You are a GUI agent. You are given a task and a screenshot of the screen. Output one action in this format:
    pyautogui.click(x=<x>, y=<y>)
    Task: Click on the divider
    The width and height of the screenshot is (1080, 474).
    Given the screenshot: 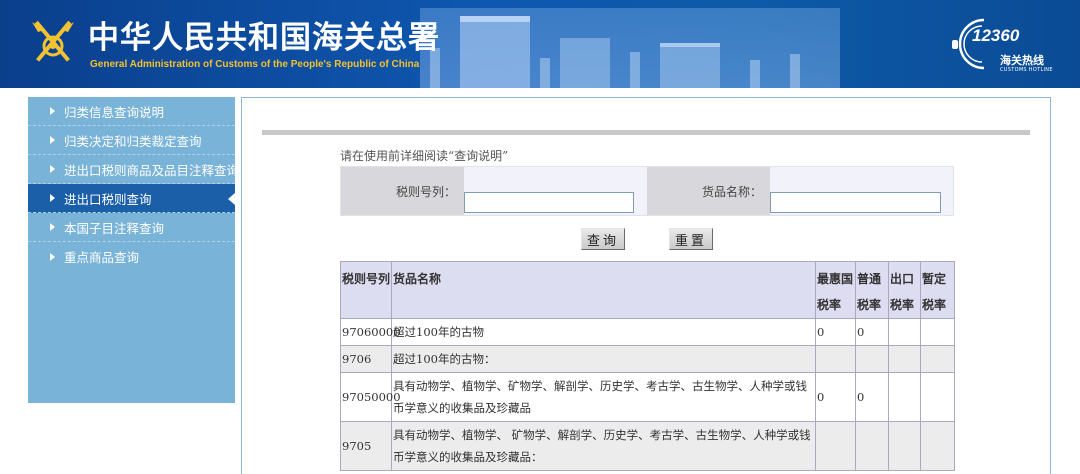 What is the action you would take?
    pyautogui.click(x=646, y=132)
    